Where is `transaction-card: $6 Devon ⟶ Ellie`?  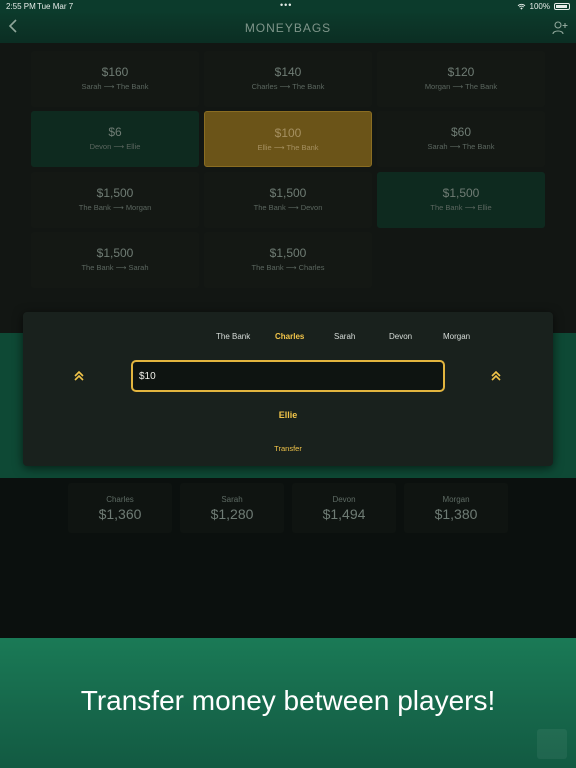
transaction-card: $6 Devon ⟶ Ellie is located at coordinates (115, 139).